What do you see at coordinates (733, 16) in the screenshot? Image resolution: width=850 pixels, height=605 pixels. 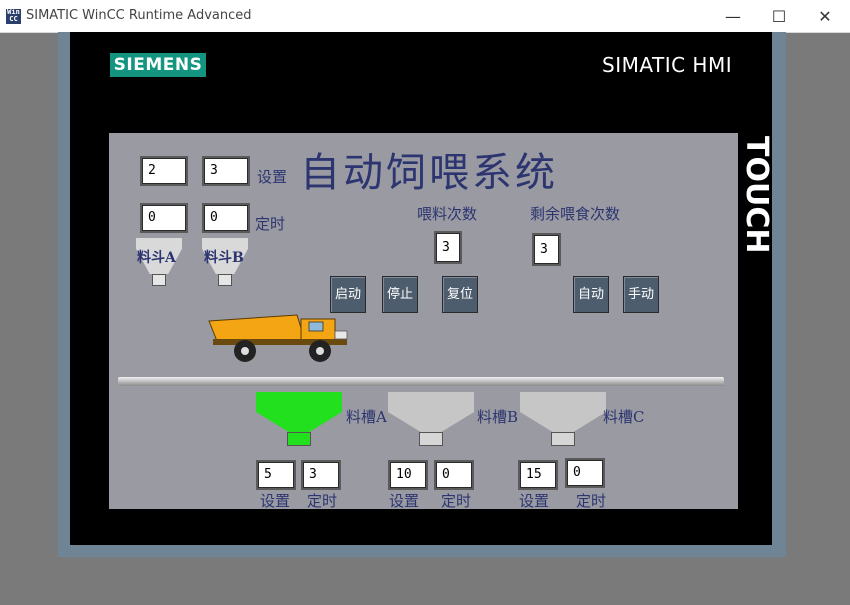 I see `minimize-button: —` at bounding box center [733, 16].